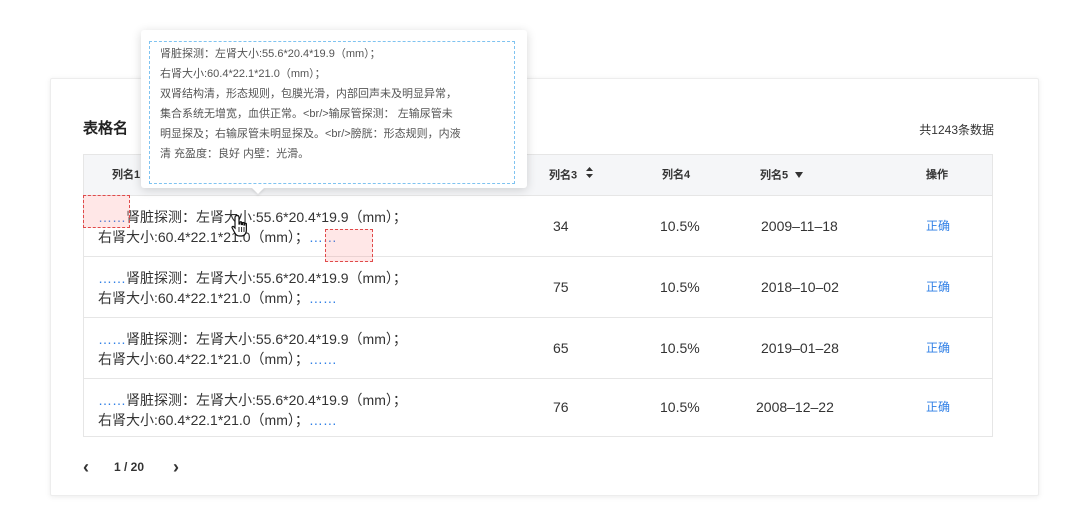 The height and width of the screenshot is (532, 1080). Describe the element at coordinates (561, 226) in the screenshot. I see `cell-col3: 34` at that location.